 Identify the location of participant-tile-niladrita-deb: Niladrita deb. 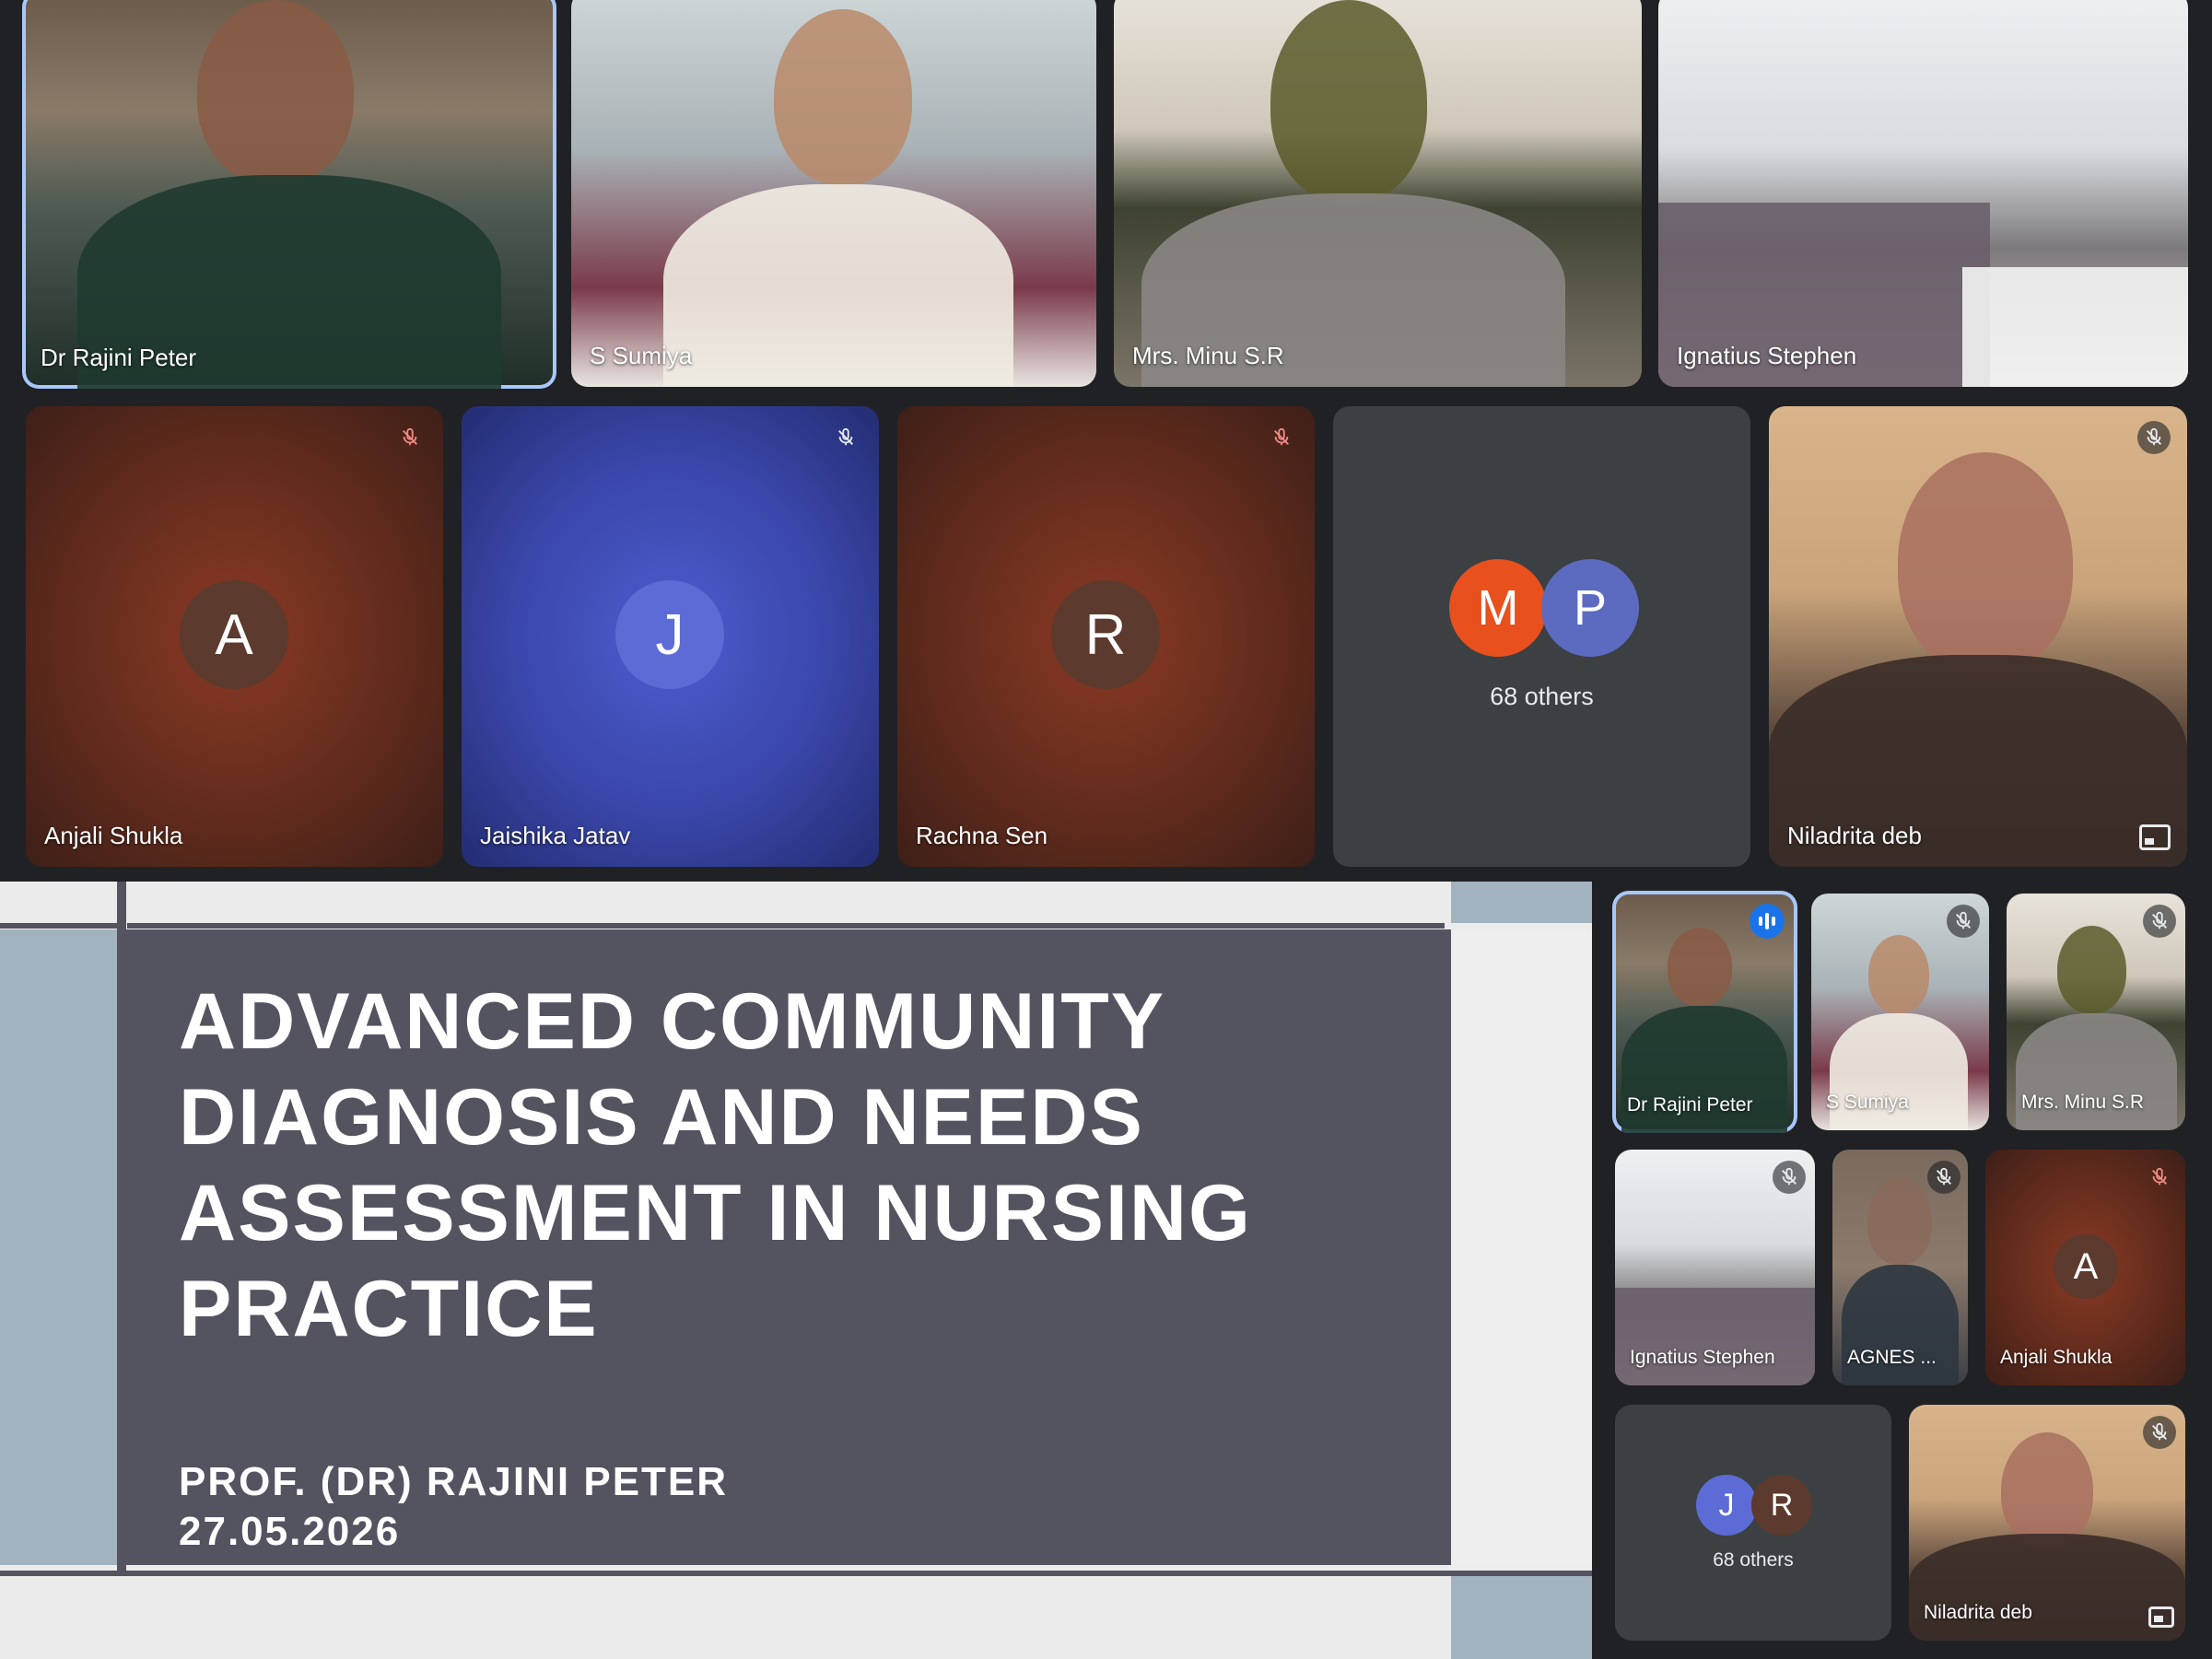
(1978, 636).